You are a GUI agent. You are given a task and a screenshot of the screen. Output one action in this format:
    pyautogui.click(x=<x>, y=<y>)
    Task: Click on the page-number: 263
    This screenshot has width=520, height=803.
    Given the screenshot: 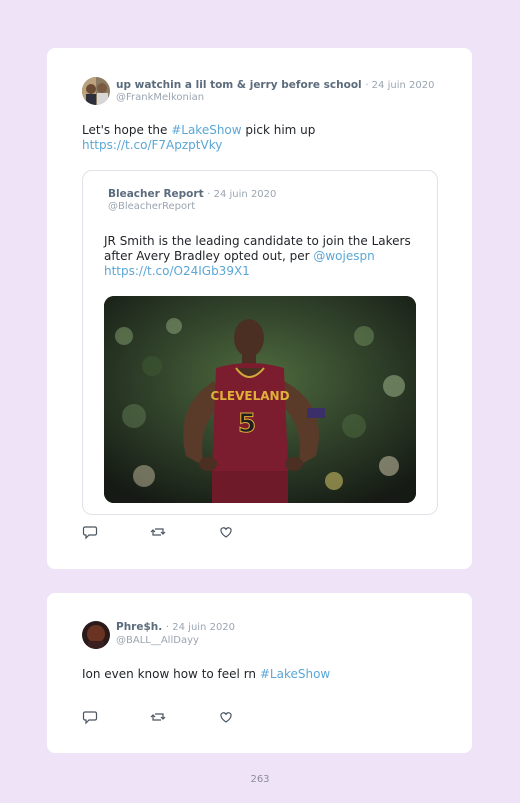 What is the action you would take?
    pyautogui.click(x=260, y=779)
    